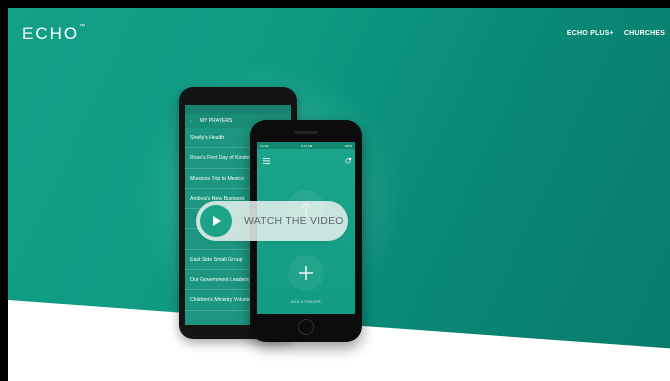 This screenshot has width=670, height=381. I want to click on play-triangle-icon, so click(217, 221).